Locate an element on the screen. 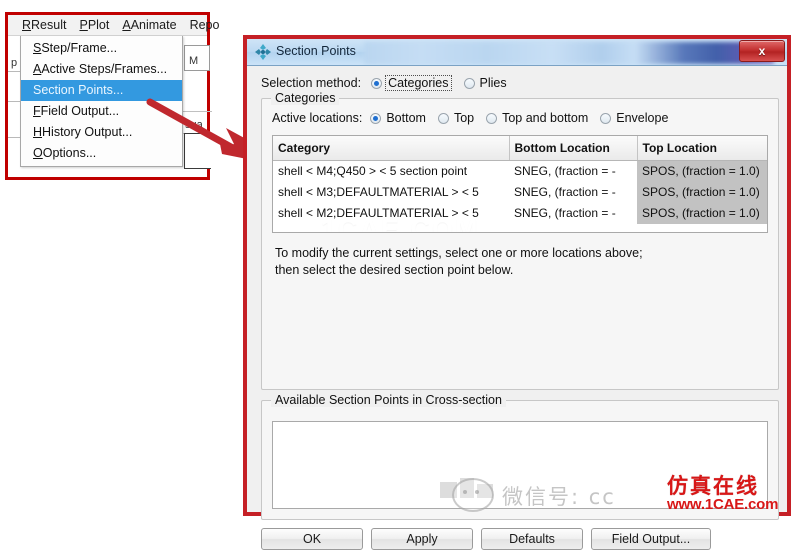 Image resolution: width=794 pixels, height=550 pixels. menubar-label-result: Result is located at coordinates (49, 25).